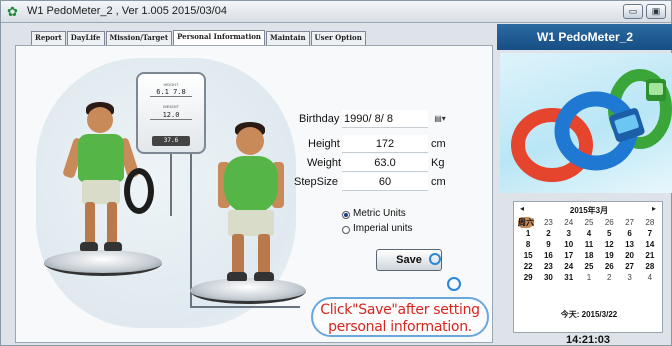  Describe the element at coordinates (654, 208) in the screenshot. I see `calendar-next-button: ▸` at that location.